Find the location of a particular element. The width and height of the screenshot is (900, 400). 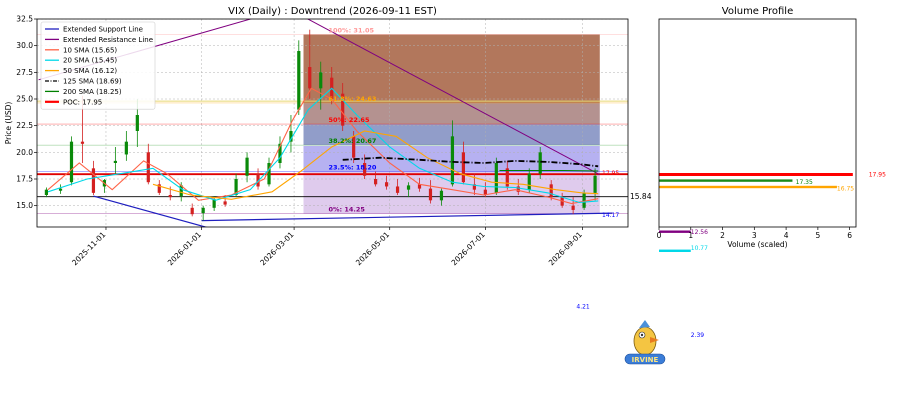

legend-label: POC: 17.95 is located at coordinates (82, 102).